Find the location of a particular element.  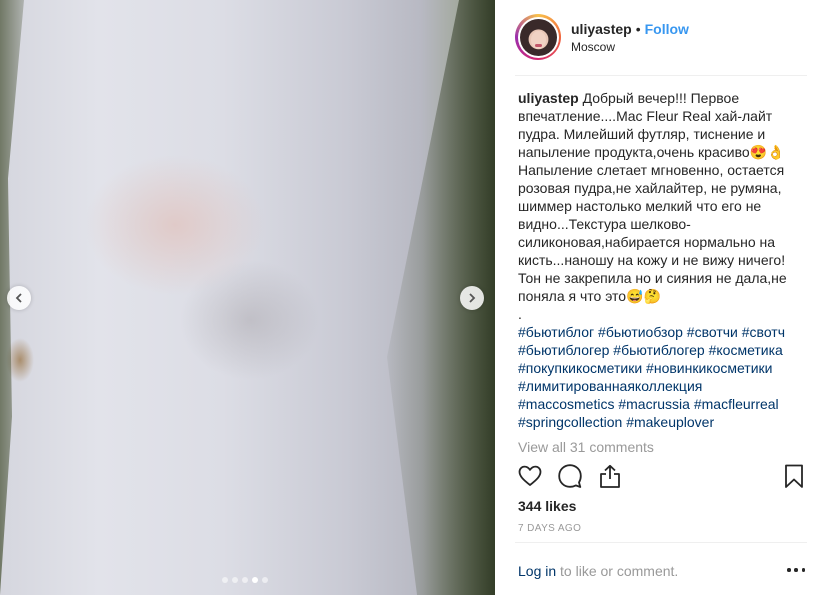

likes-count: 344 likes is located at coordinates (547, 506).